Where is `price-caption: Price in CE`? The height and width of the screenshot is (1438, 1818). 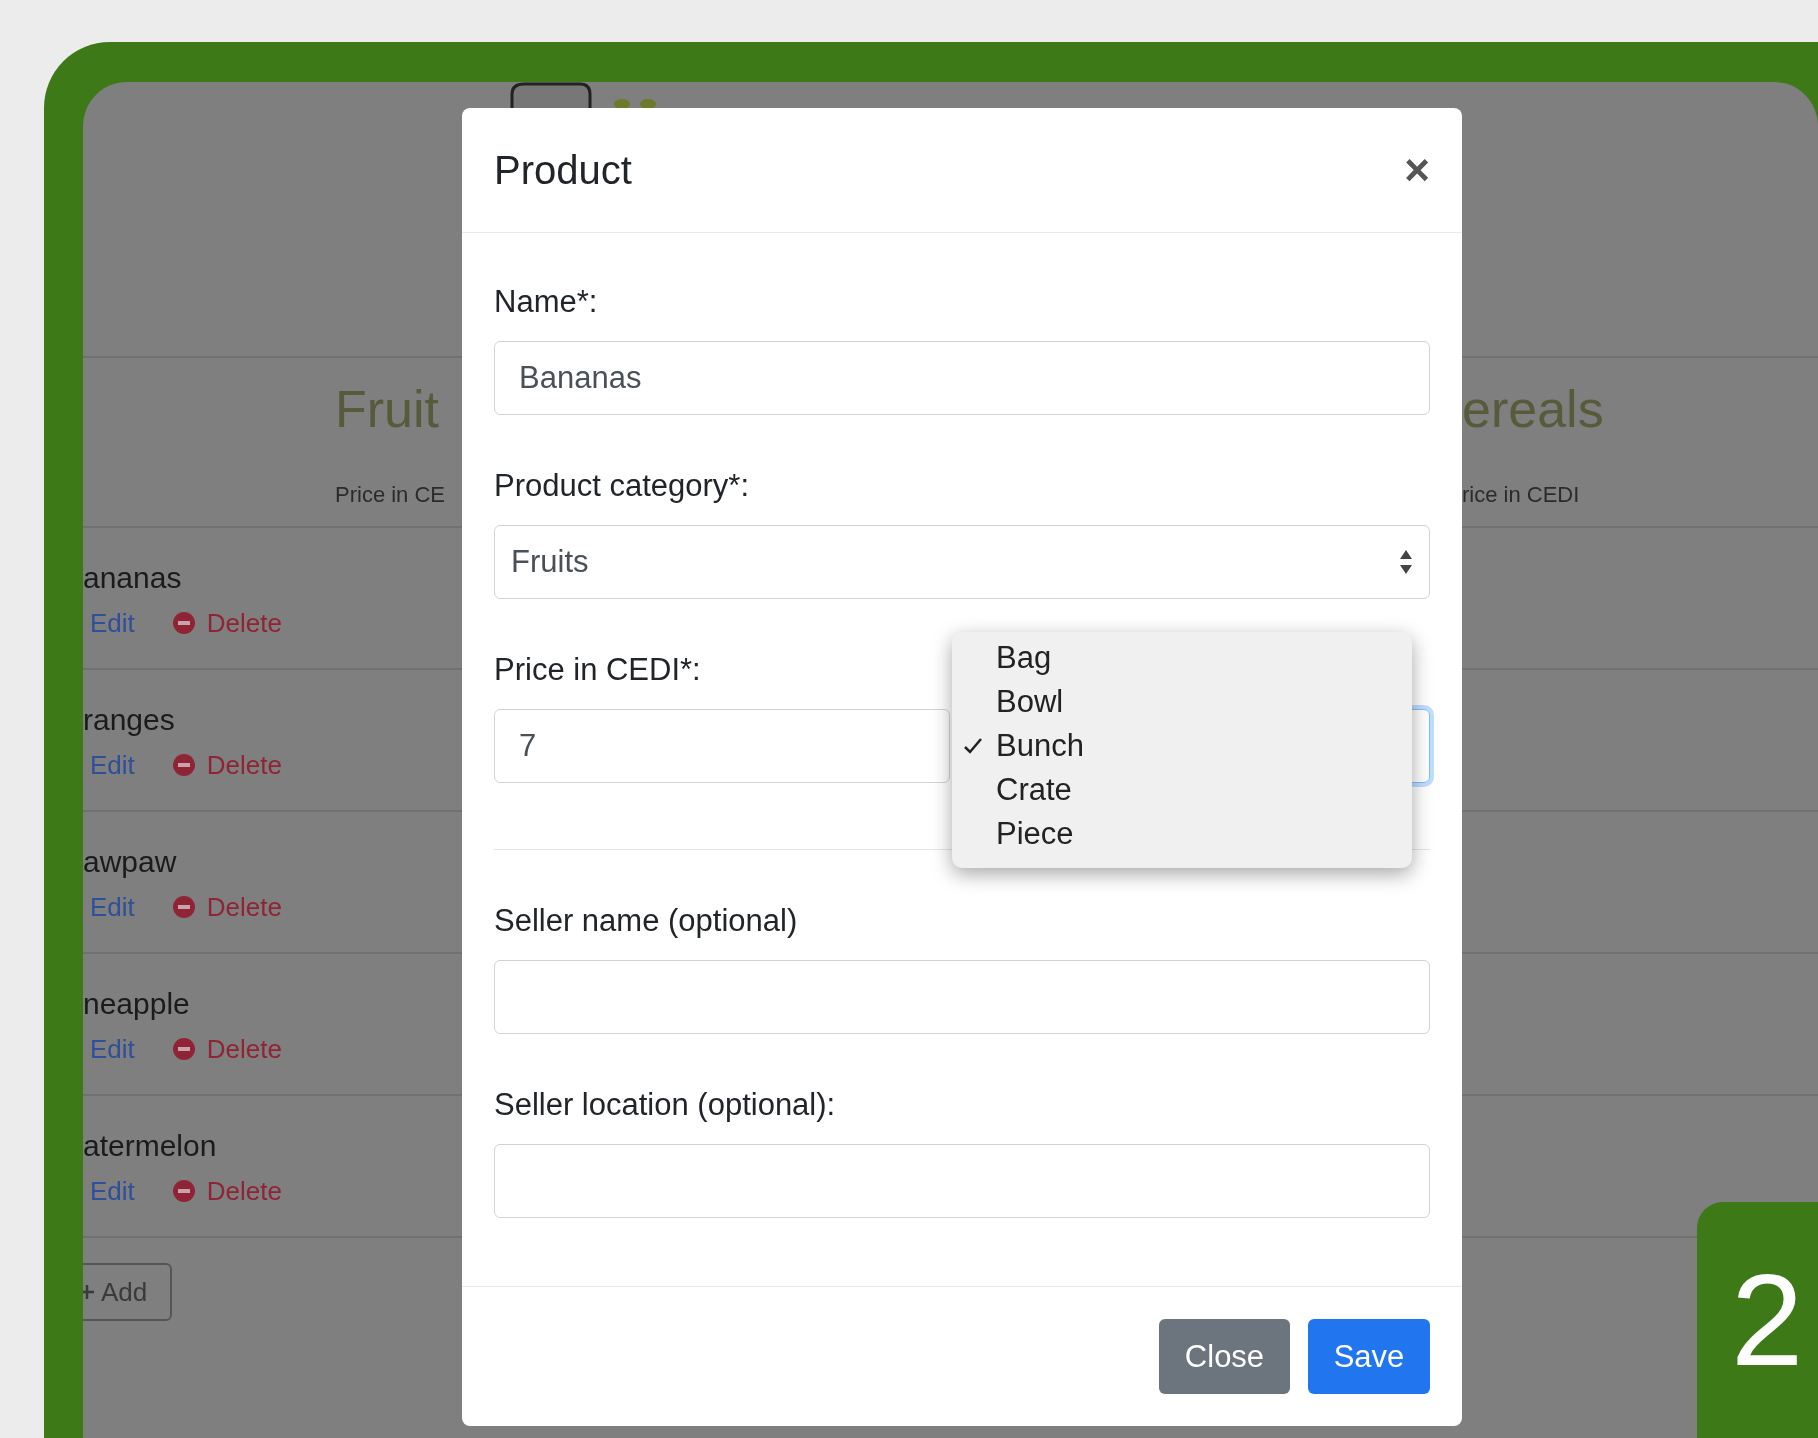 price-caption: Price in CE is located at coordinates (391, 495).